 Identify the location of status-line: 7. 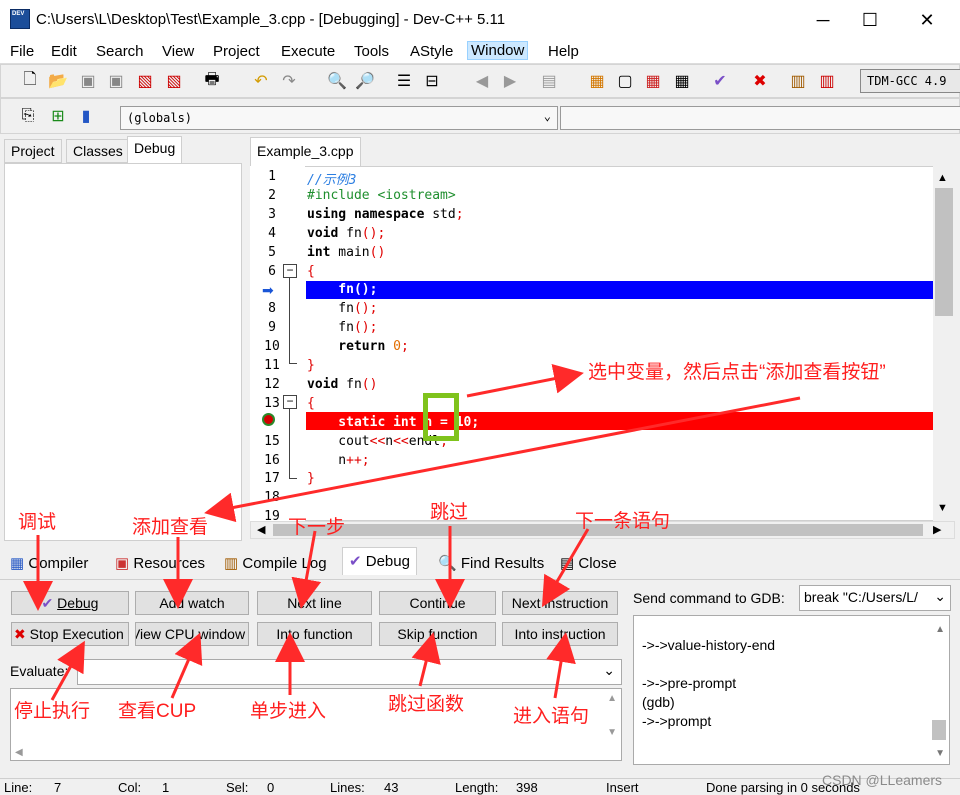
(58, 787).